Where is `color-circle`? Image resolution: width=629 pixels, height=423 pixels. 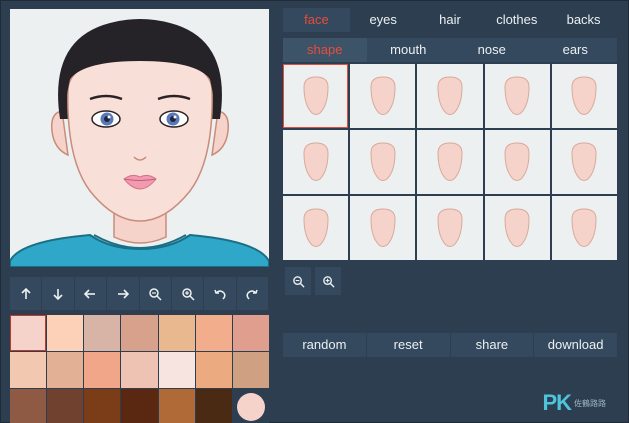 color-circle is located at coordinates (250, 407).